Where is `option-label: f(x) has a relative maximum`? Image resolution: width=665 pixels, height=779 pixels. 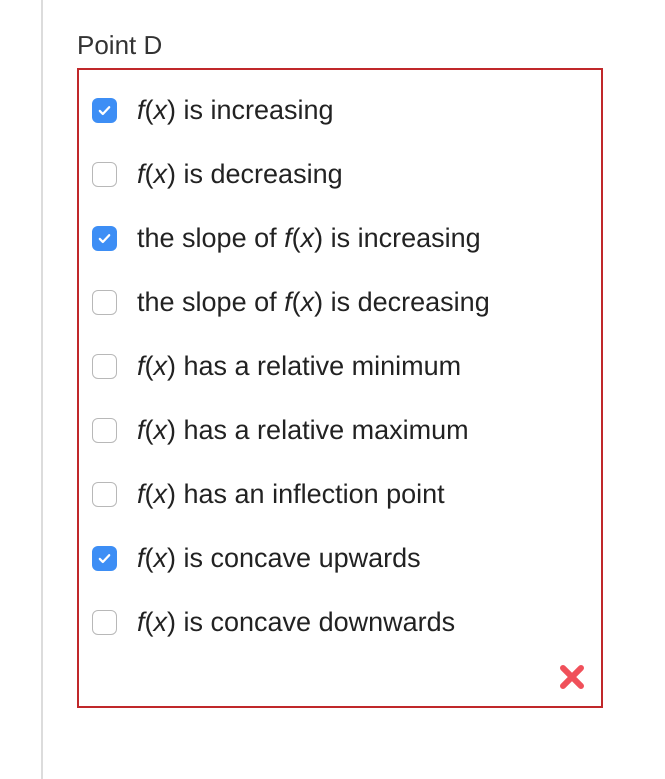
option-label: f(x) has a relative maximum is located at coordinates (303, 430).